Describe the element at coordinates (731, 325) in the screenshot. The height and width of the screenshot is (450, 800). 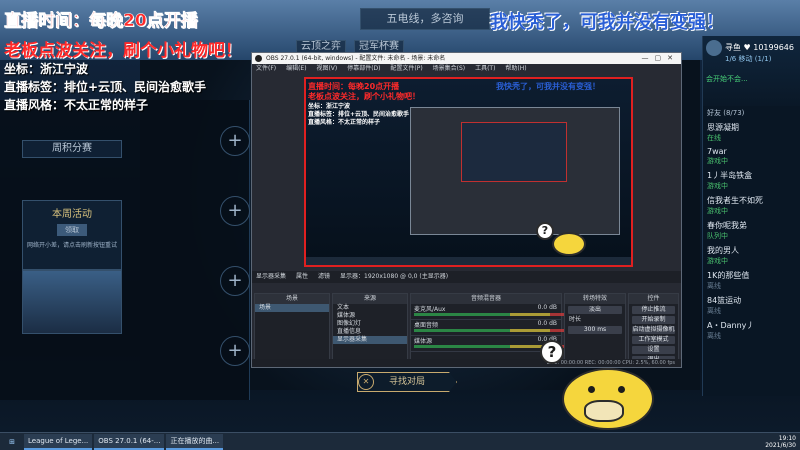
I see `friend-name: A・Danny丿` at that location.